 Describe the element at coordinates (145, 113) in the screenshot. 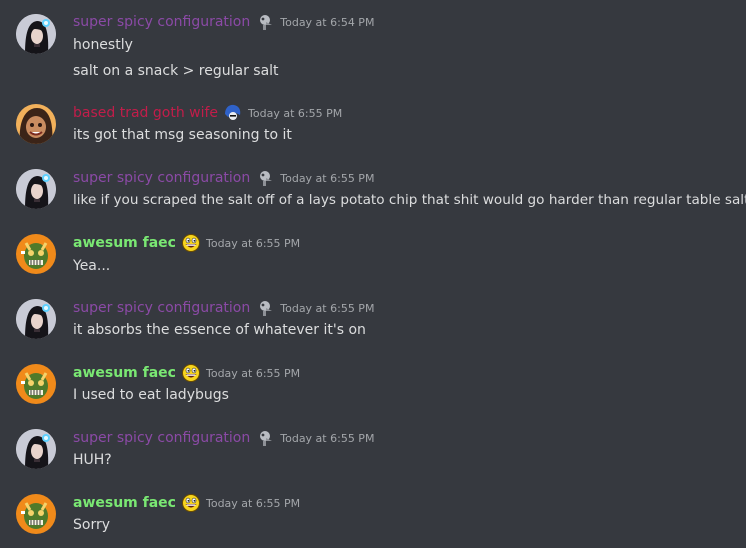

I see `username: based trad goth wife` at that location.